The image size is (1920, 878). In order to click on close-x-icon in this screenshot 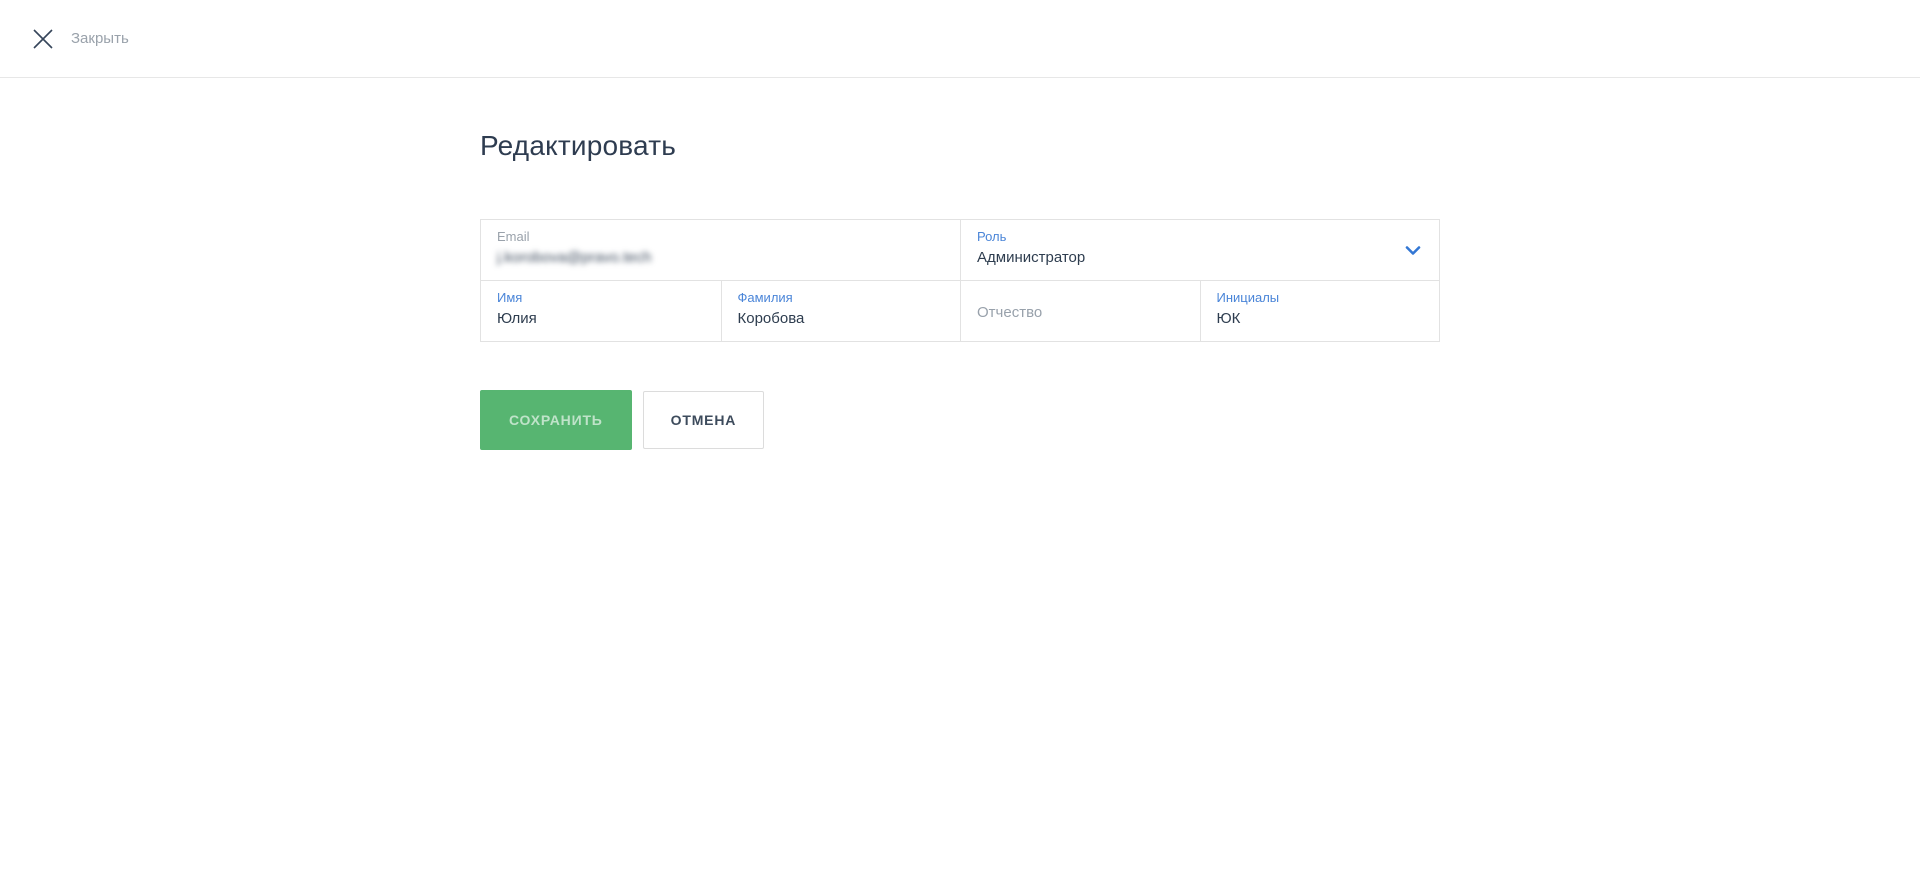, I will do `click(43, 39)`.